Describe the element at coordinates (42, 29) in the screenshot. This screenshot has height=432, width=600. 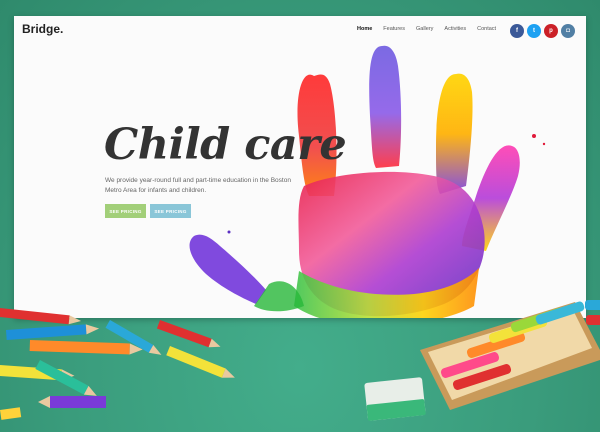
I see `site-logo: Bridge.` at that location.